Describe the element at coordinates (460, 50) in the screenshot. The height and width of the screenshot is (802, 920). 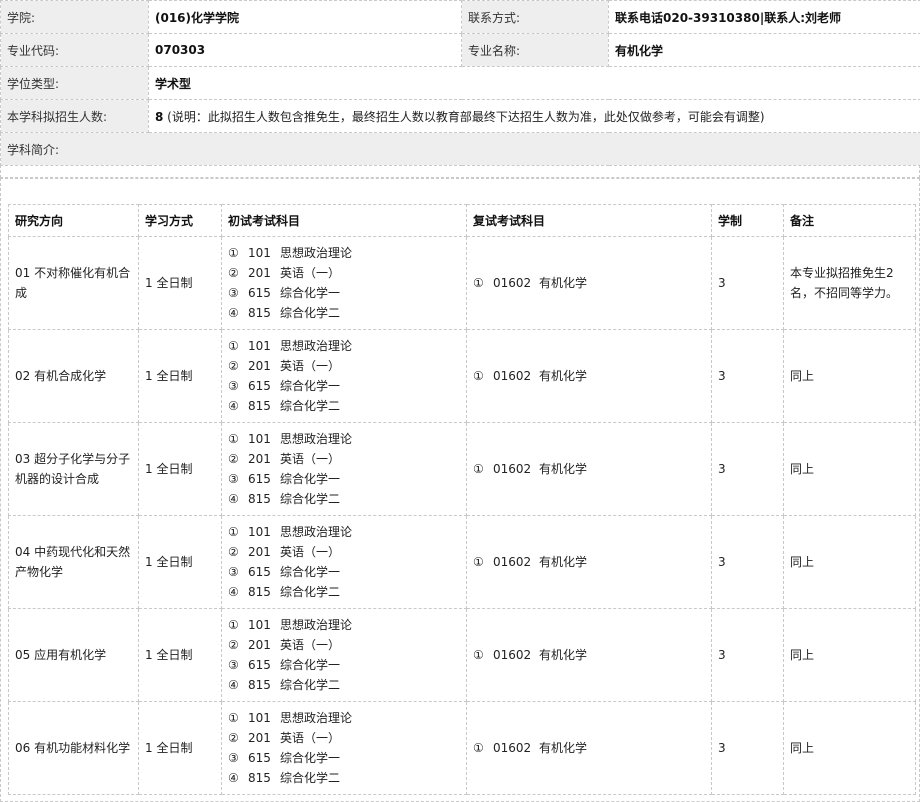
I see `info-row-major: 专业代码: 070303 专业名称: 有机化学` at that location.